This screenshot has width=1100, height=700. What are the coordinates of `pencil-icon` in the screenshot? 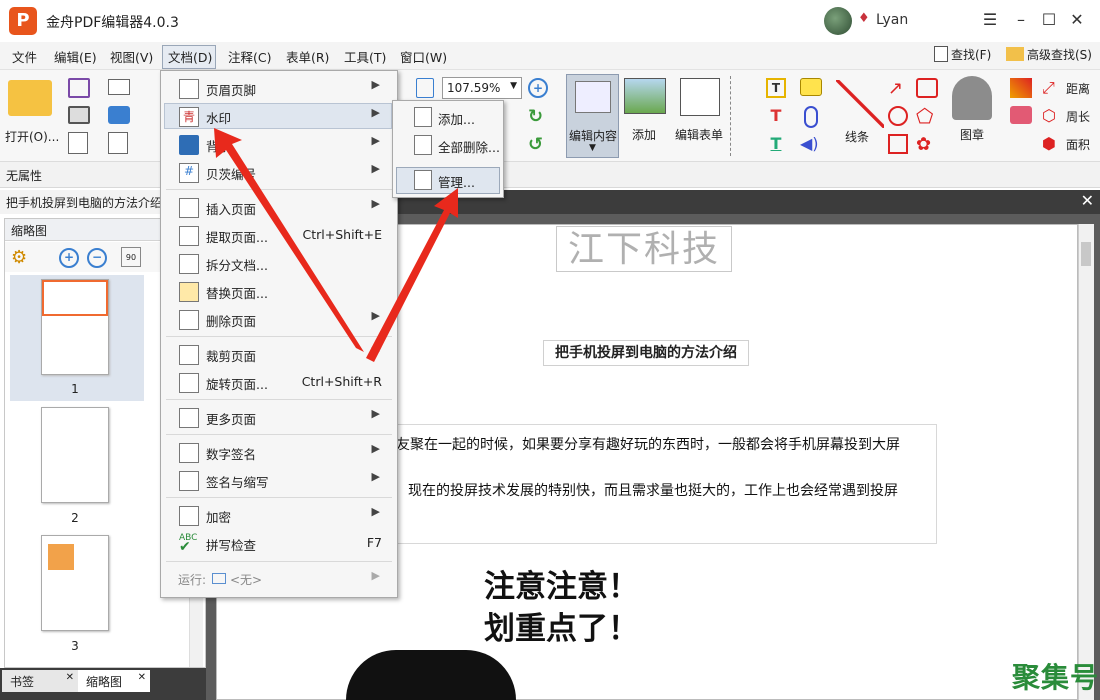 It's located at (1021, 88).